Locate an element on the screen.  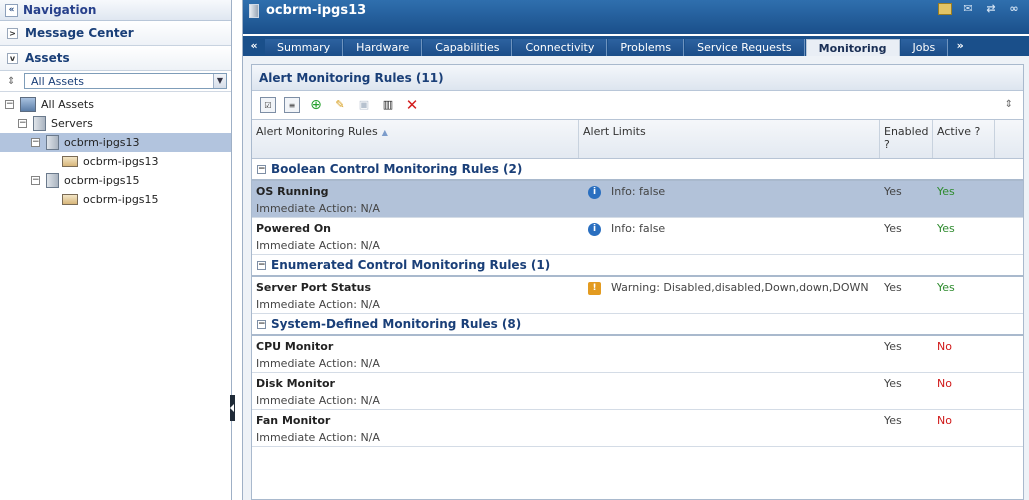
dropdown-arrow-icon: ▼ is located at coordinates (219, 81).